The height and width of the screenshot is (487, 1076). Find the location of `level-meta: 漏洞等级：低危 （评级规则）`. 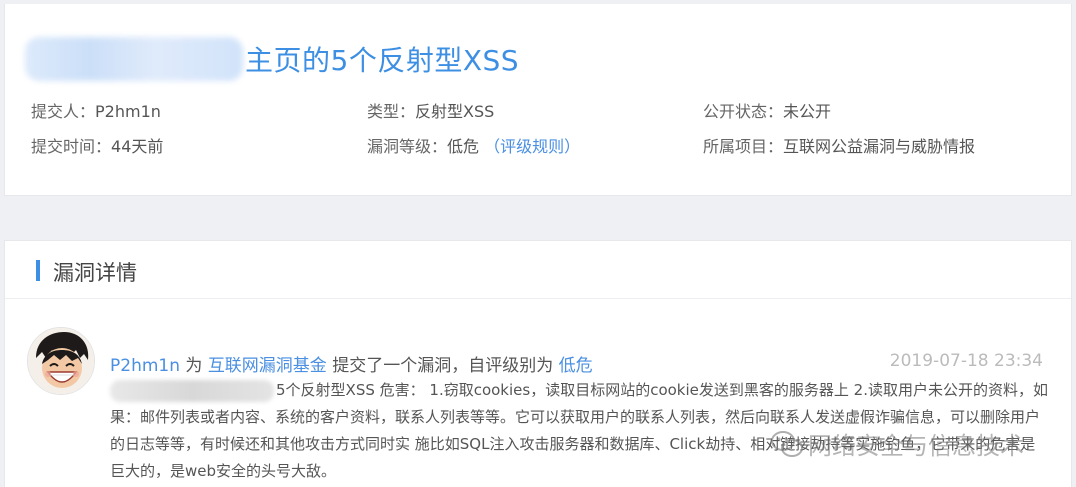

level-meta: 漏洞等级：低危 （评级规则） is located at coordinates (473, 145).